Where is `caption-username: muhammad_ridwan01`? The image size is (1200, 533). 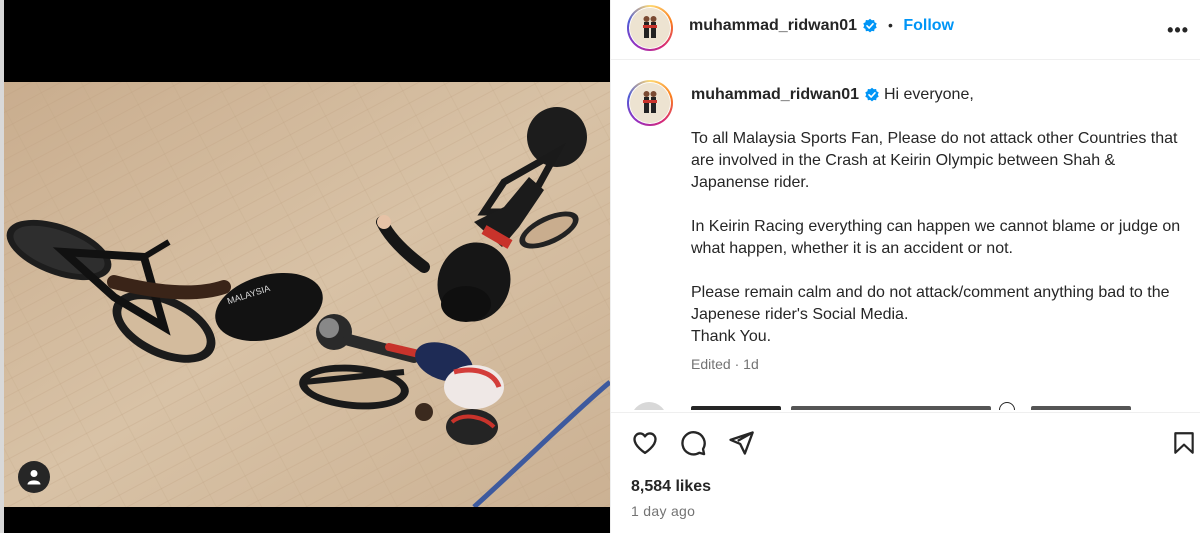
caption-username: muhammad_ridwan01 is located at coordinates (775, 94).